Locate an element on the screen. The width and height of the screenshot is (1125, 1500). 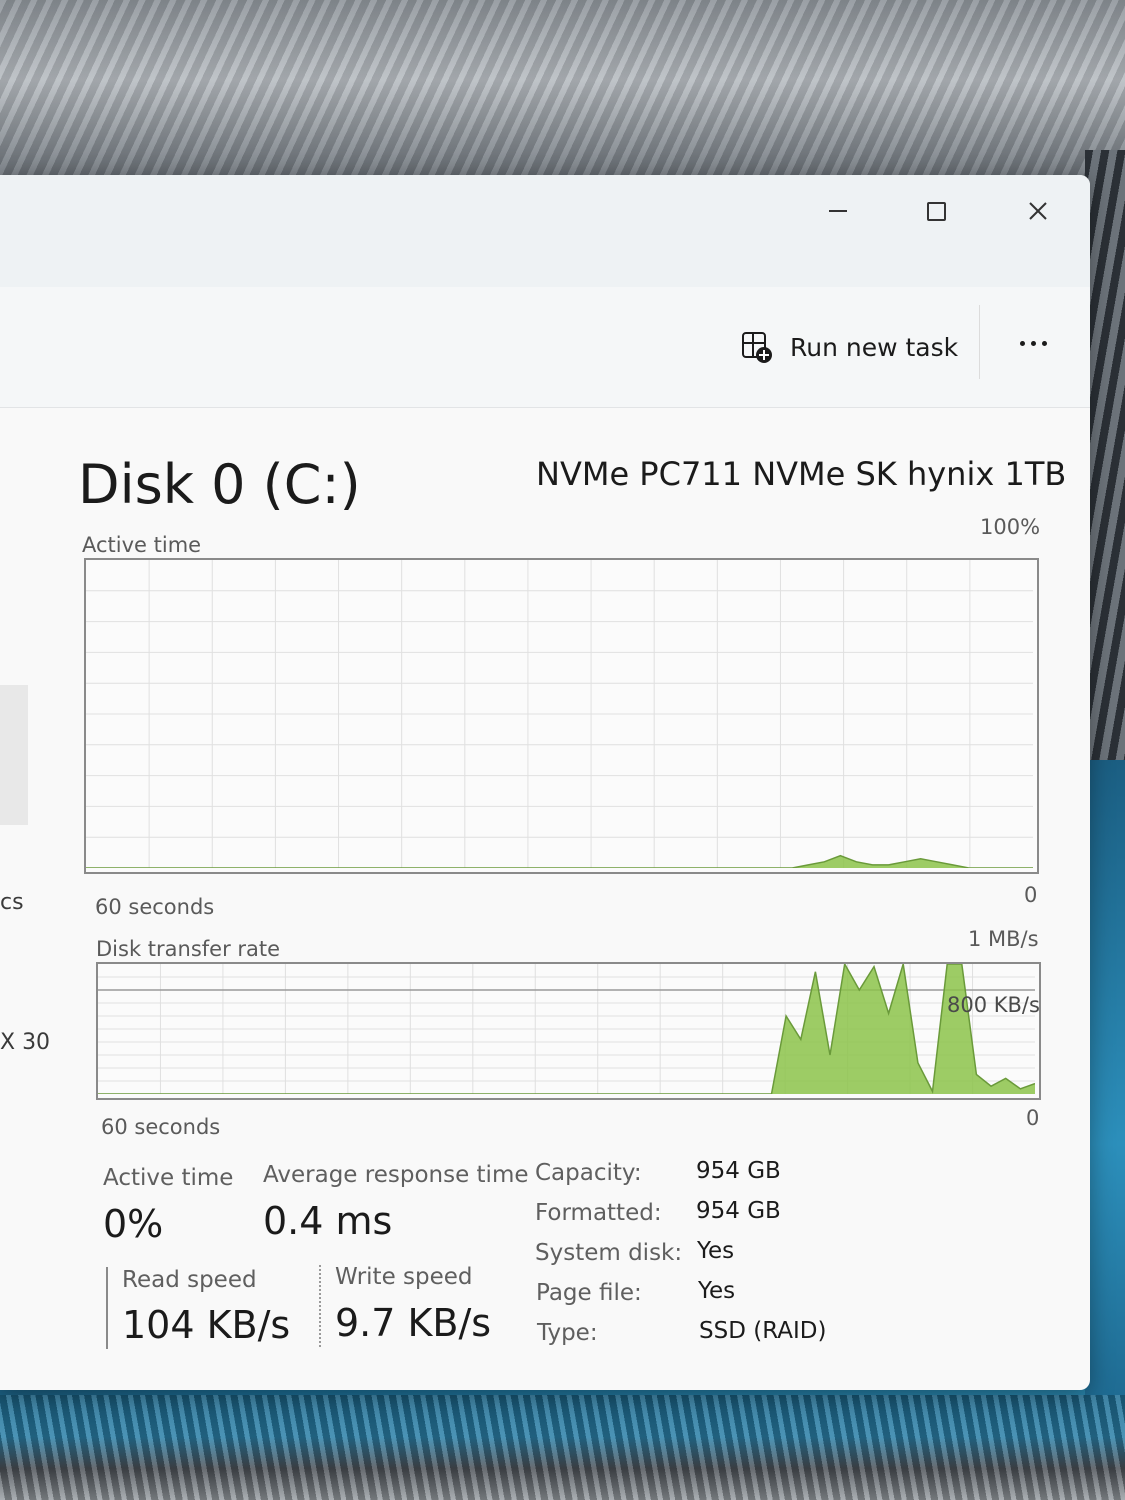
run-new-task-button: Run new task is located at coordinates (849, 347).